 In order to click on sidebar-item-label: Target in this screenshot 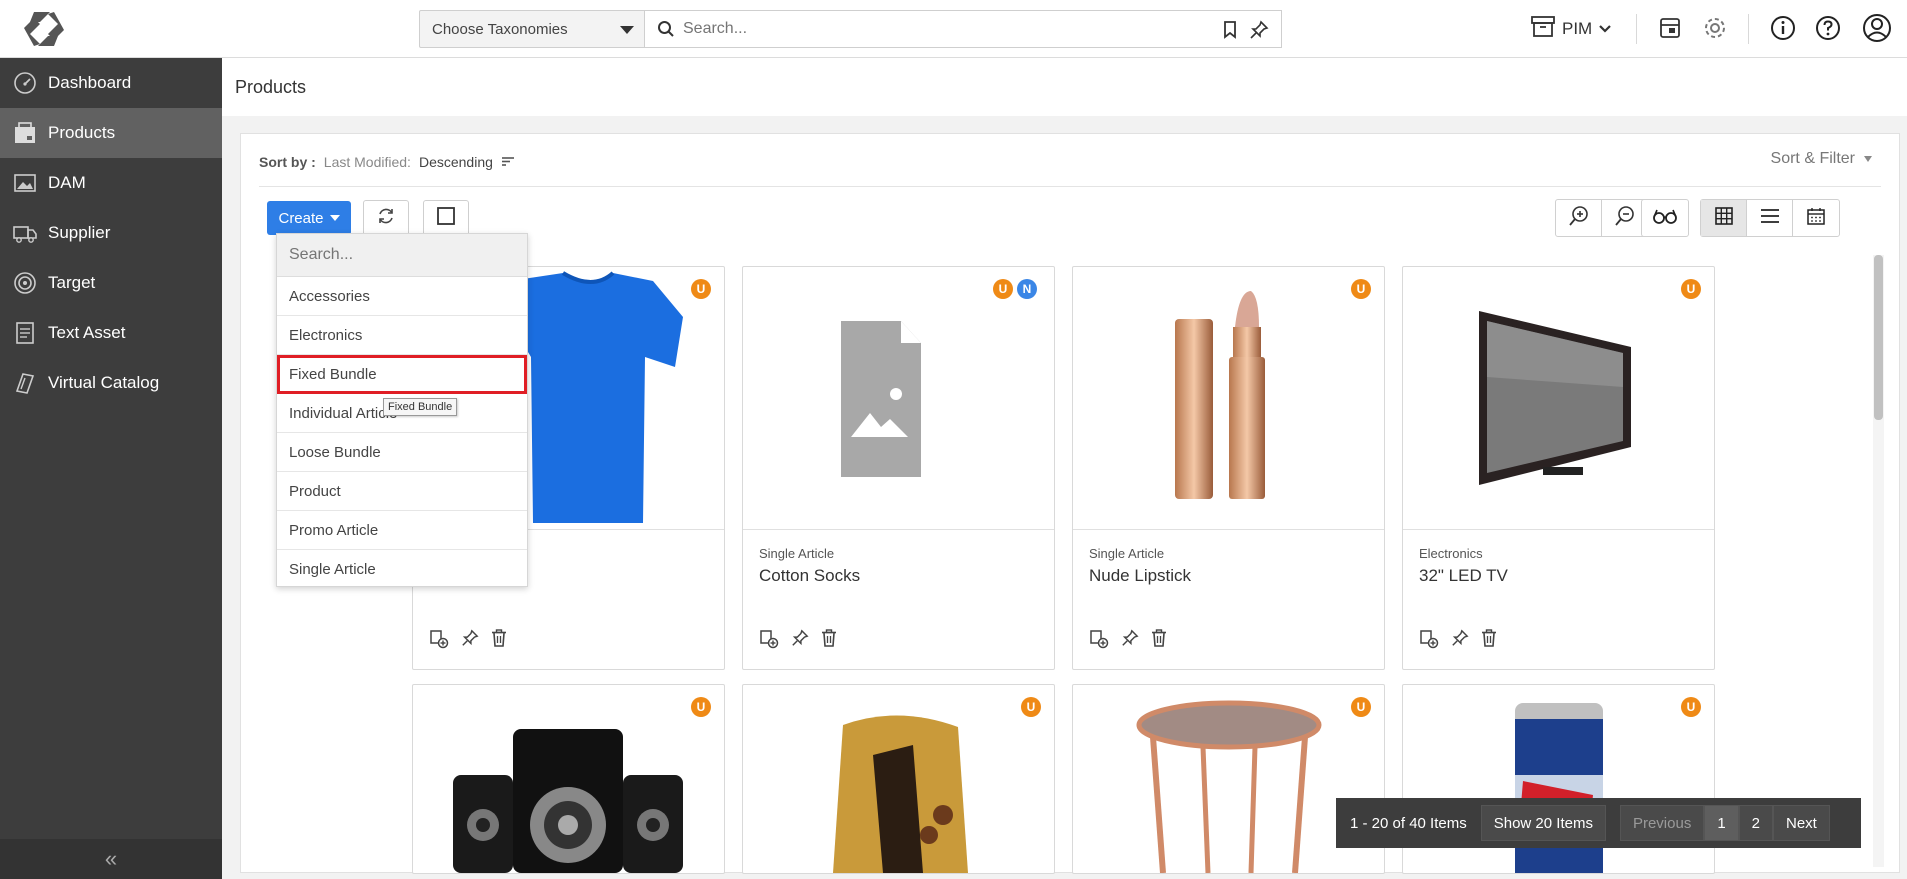, I will do `click(72, 282)`.